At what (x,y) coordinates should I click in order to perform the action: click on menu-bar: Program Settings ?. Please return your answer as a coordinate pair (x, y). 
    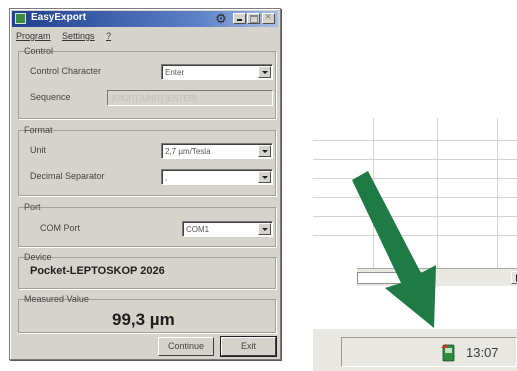
    Looking at the image, I should click on (68, 38).